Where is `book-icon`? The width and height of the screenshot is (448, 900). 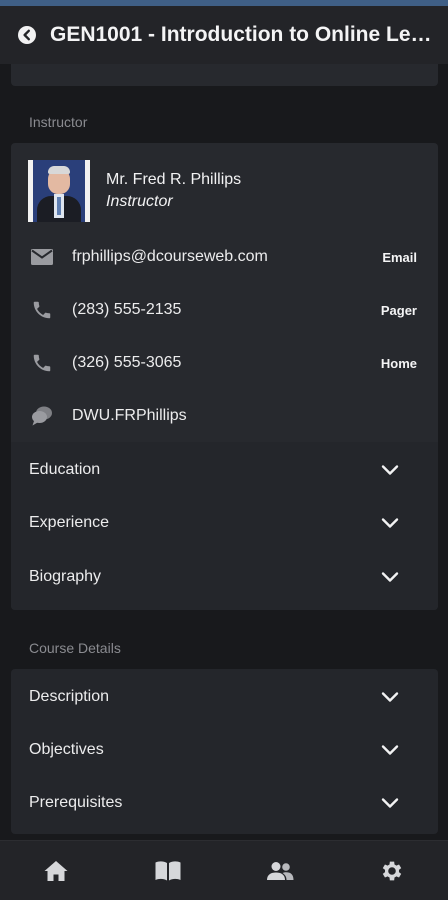 book-icon is located at coordinates (168, 870).